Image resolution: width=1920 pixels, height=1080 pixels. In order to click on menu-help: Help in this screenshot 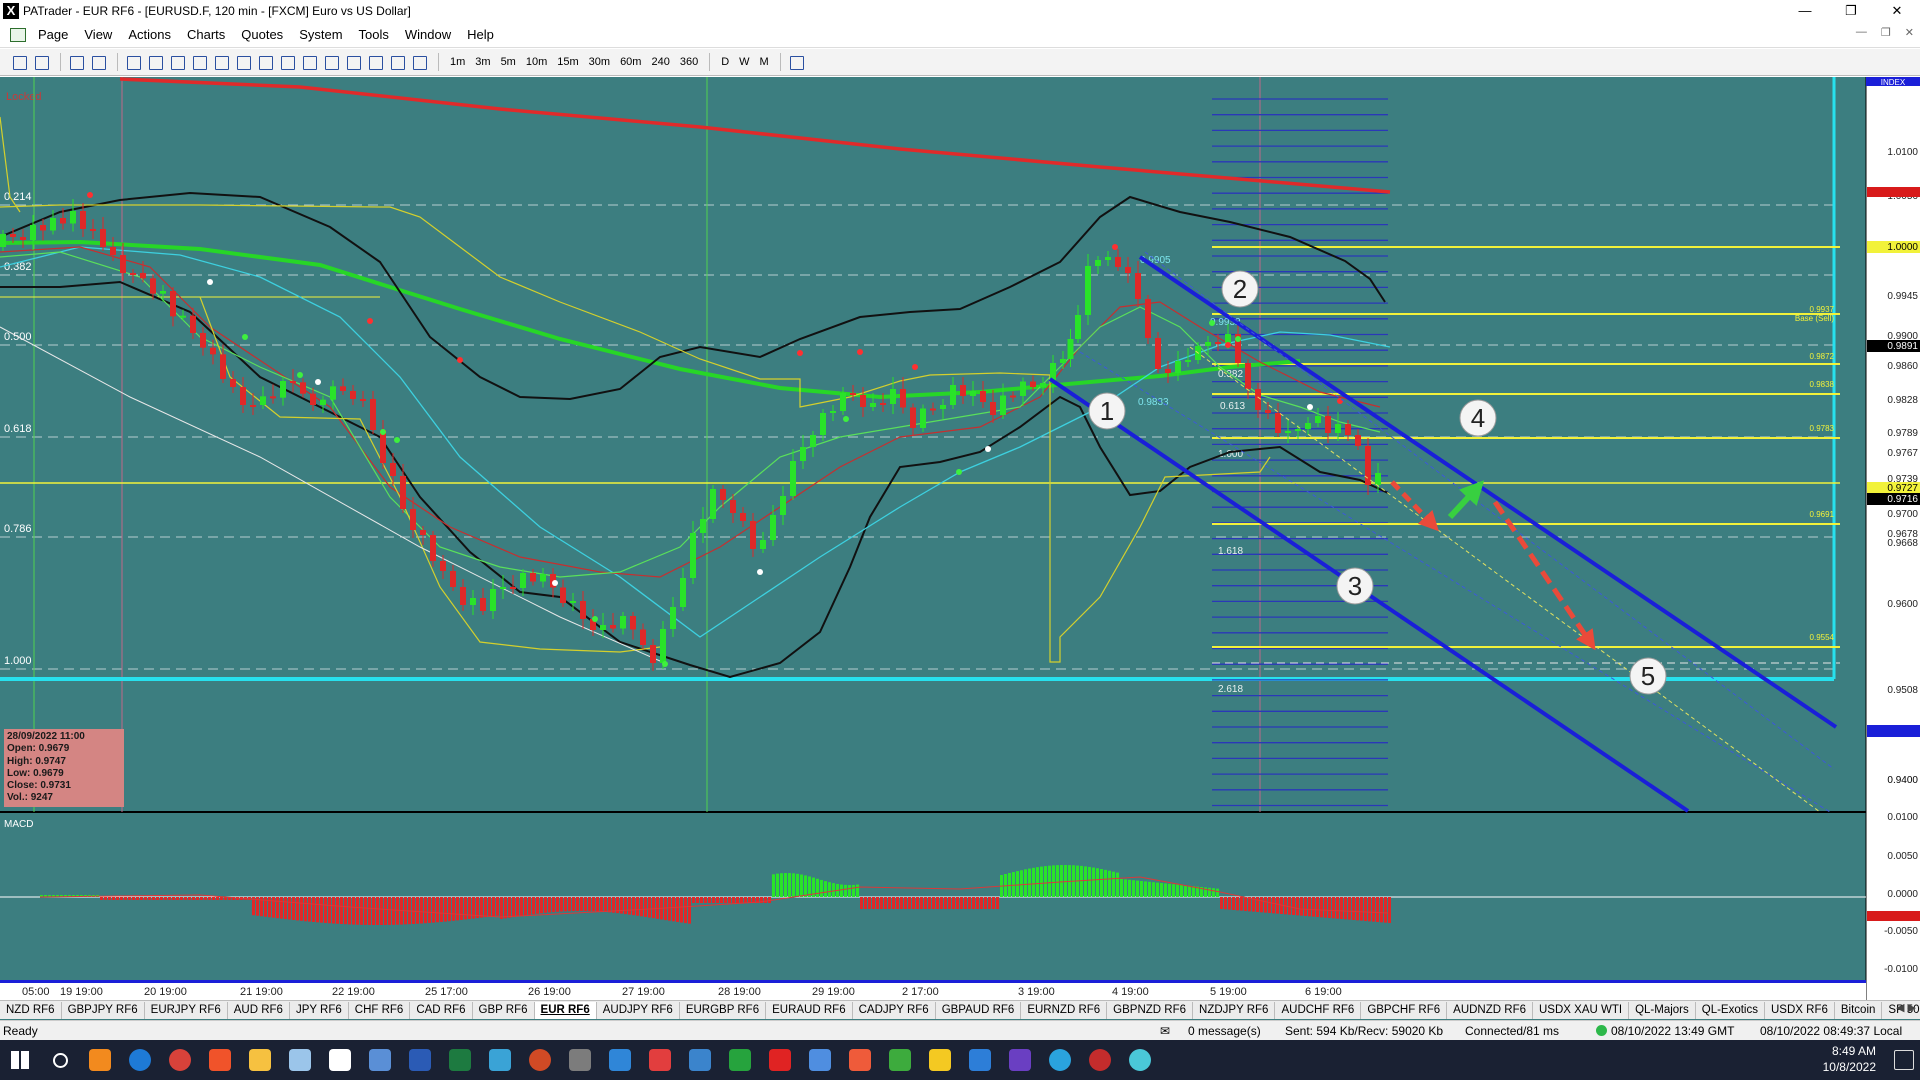, I will do `click(480, 34)`.